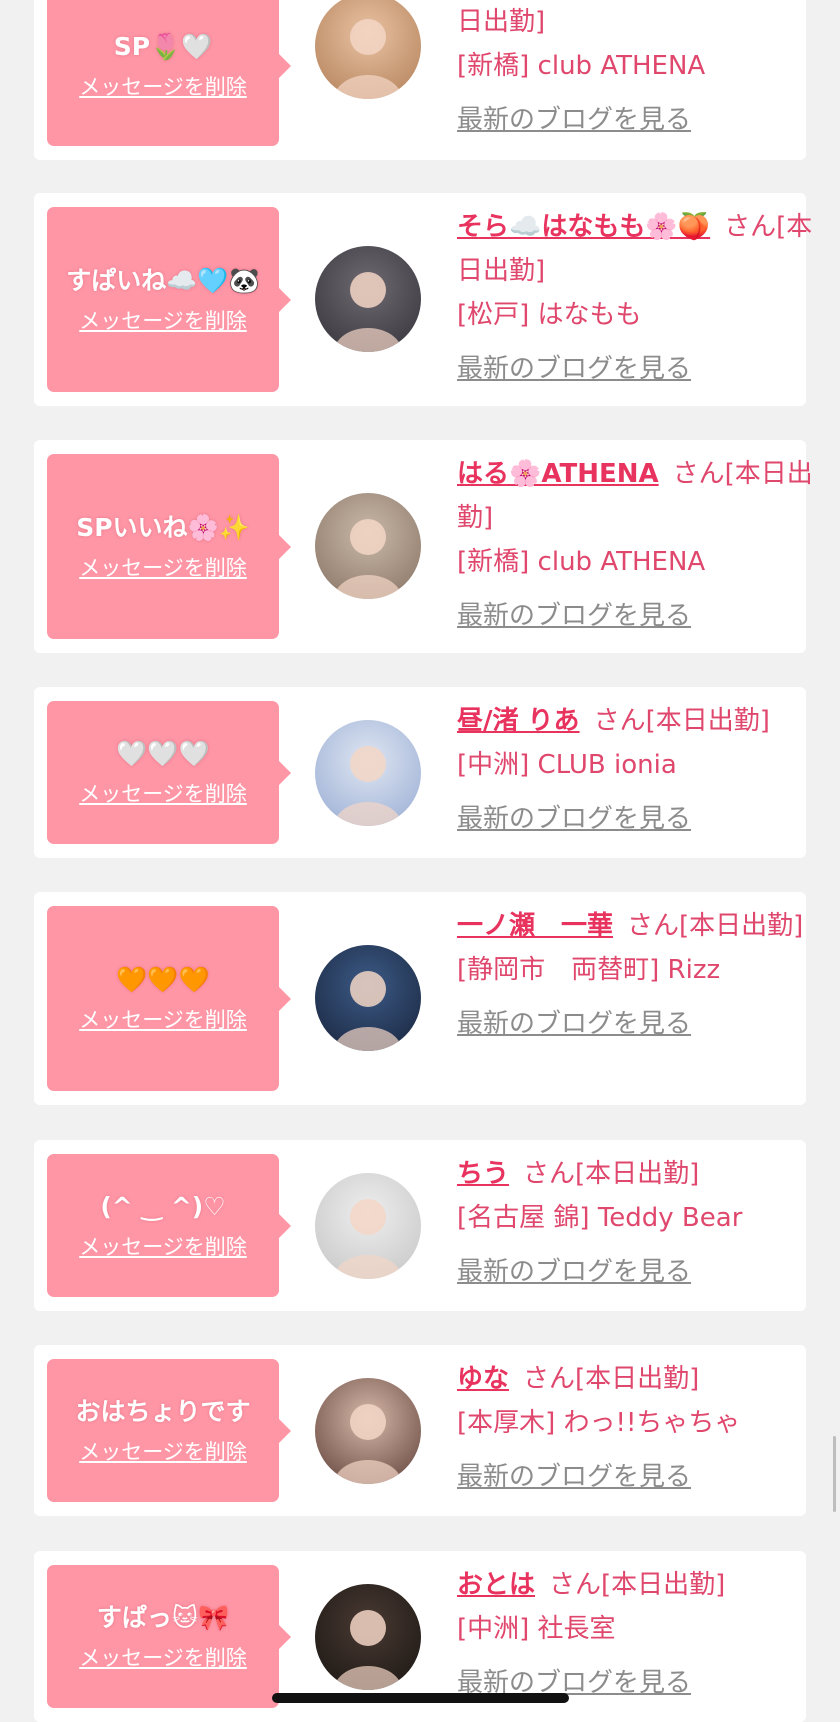 This screenshot has width=840, height=1722. I want to click on message-bubble: すぱっ🐱🎀 メッセージを削除, so click(169, 1636).